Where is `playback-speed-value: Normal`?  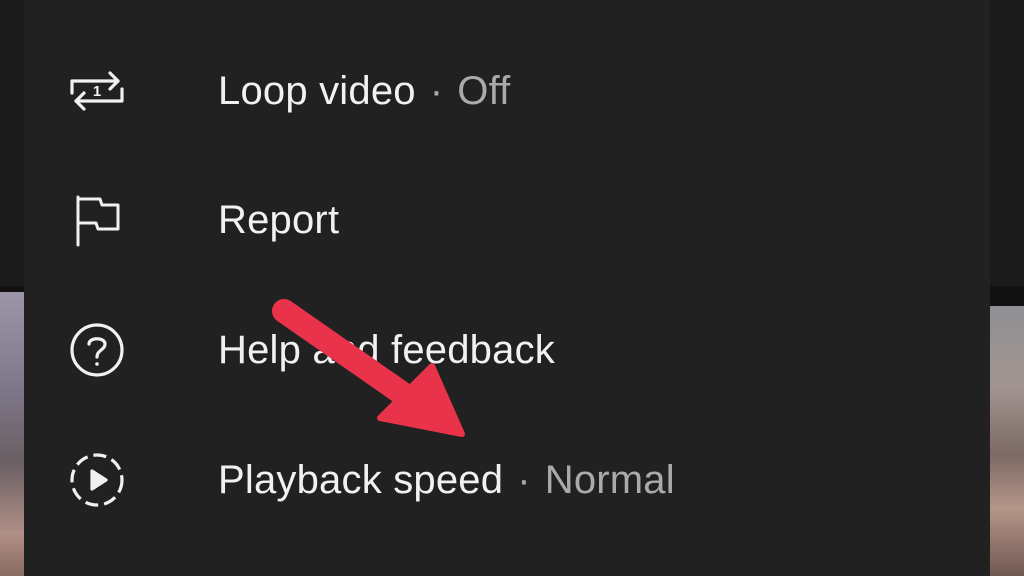
playback-speed-value: Normal is located at coordinates (609, 479).